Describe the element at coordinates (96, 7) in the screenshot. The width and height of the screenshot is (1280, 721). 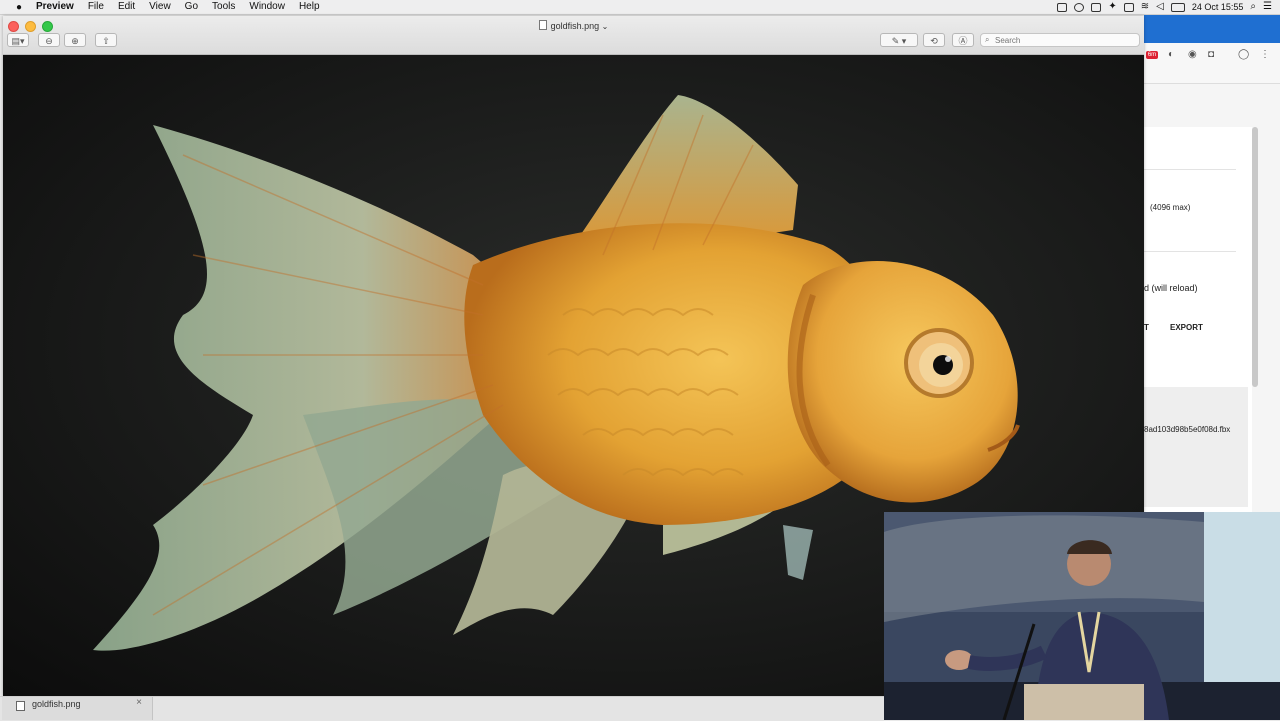
I see `menu-file: File` at that location.